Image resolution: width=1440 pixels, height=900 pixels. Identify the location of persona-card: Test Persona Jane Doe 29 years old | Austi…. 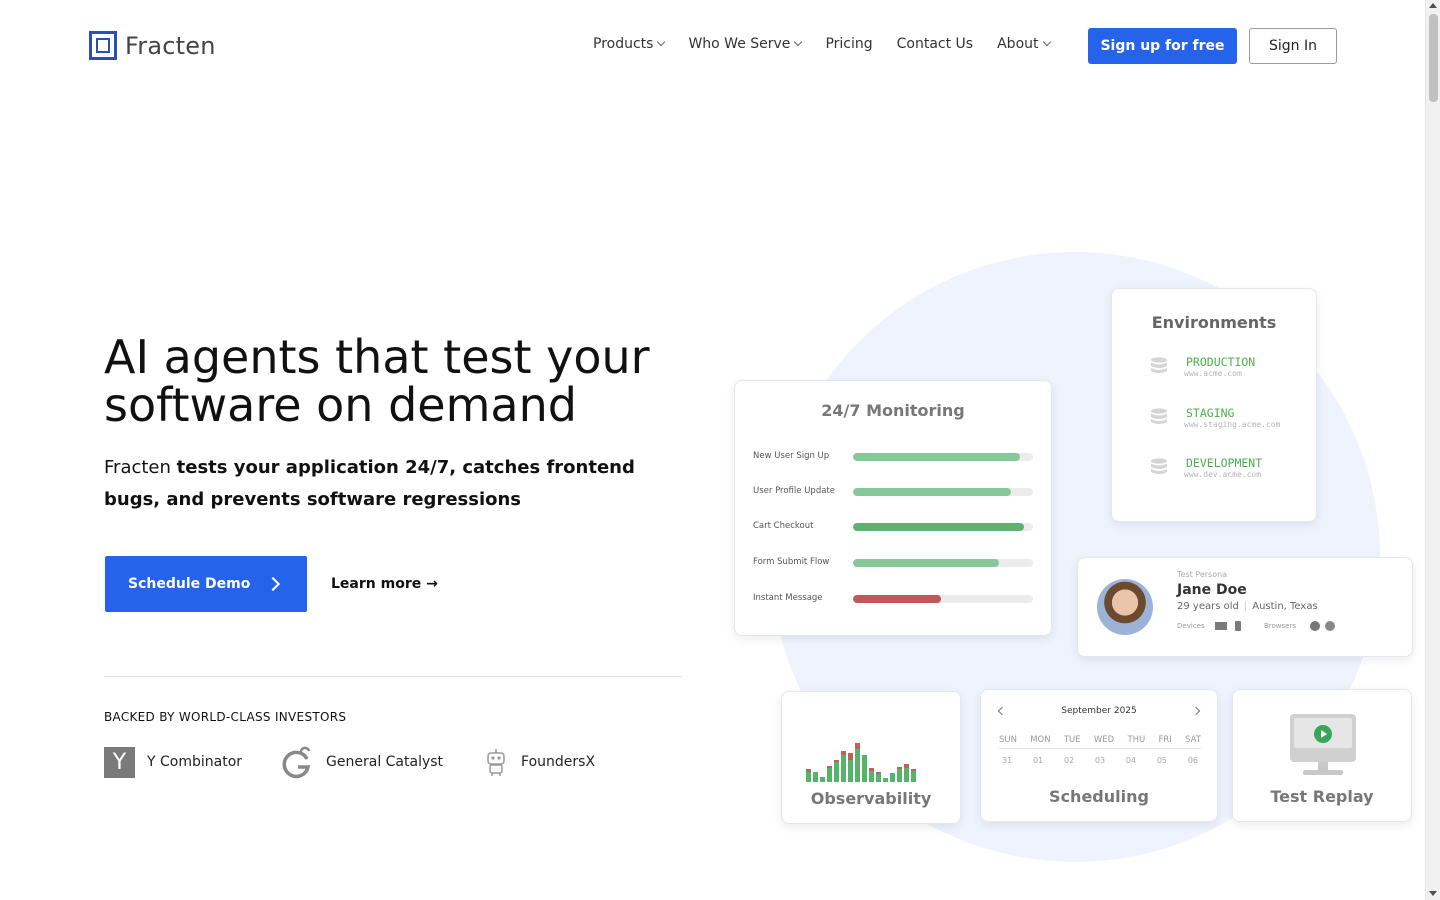
(1245, 607).